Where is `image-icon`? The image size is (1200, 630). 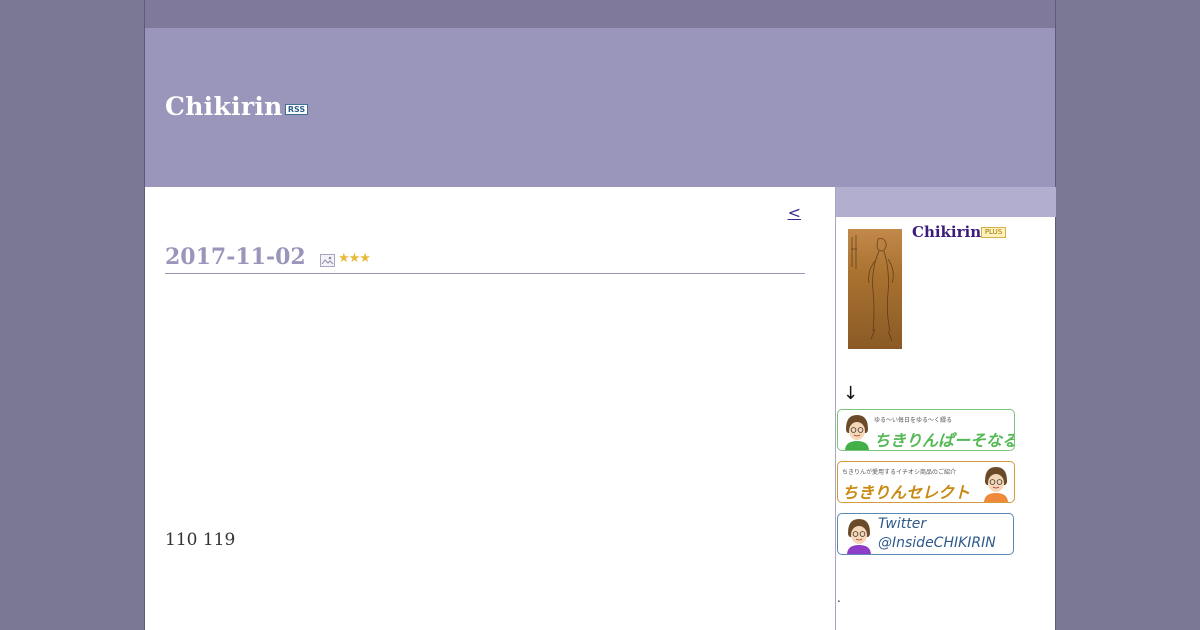
image-icon is located at coordinates (327, 260).